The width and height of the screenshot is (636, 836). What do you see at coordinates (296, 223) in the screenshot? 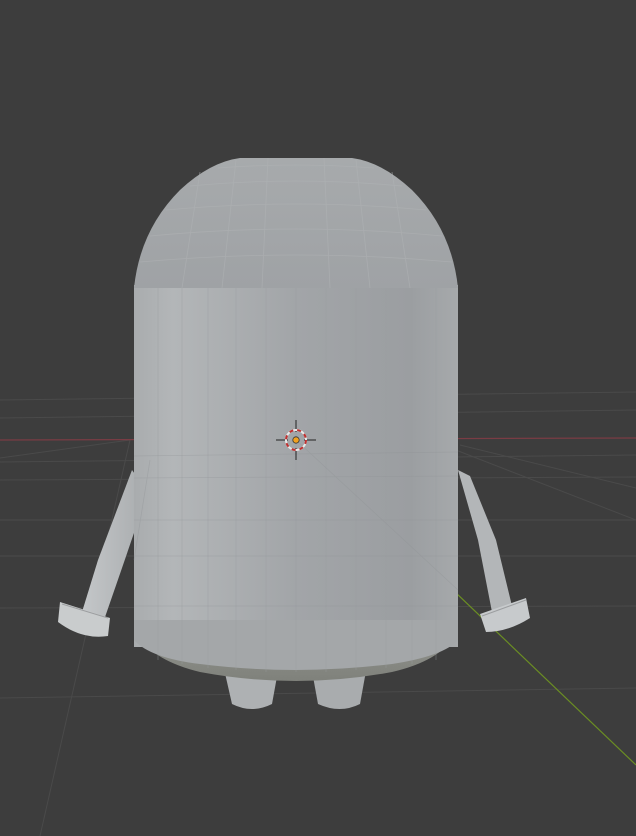
I see `head-dome` at bounding box center [296, 223].